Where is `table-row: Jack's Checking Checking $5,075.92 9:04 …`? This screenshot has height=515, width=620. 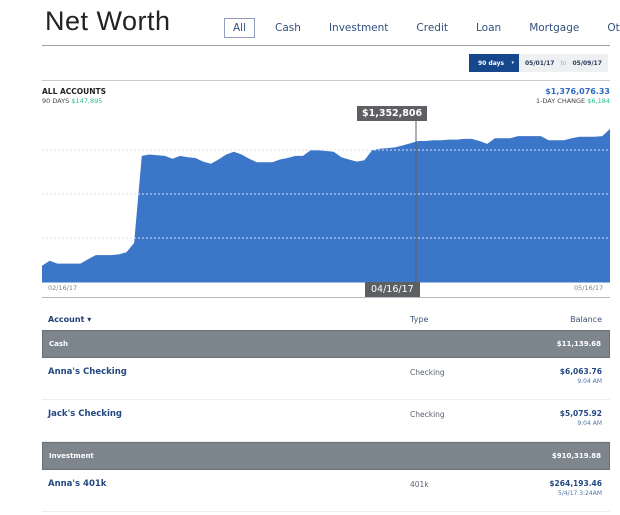
table-row: Jack's Checking Checking $5,075.92 9:04 … is located at coordinates (326, 421).